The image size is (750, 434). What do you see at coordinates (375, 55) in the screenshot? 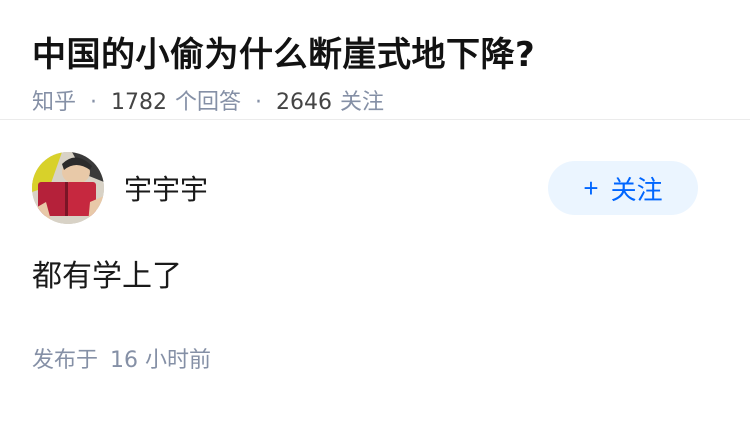
I see `question-title: 中国的小偷为什么断崖式地下降?` at bounding box center [375, 55].